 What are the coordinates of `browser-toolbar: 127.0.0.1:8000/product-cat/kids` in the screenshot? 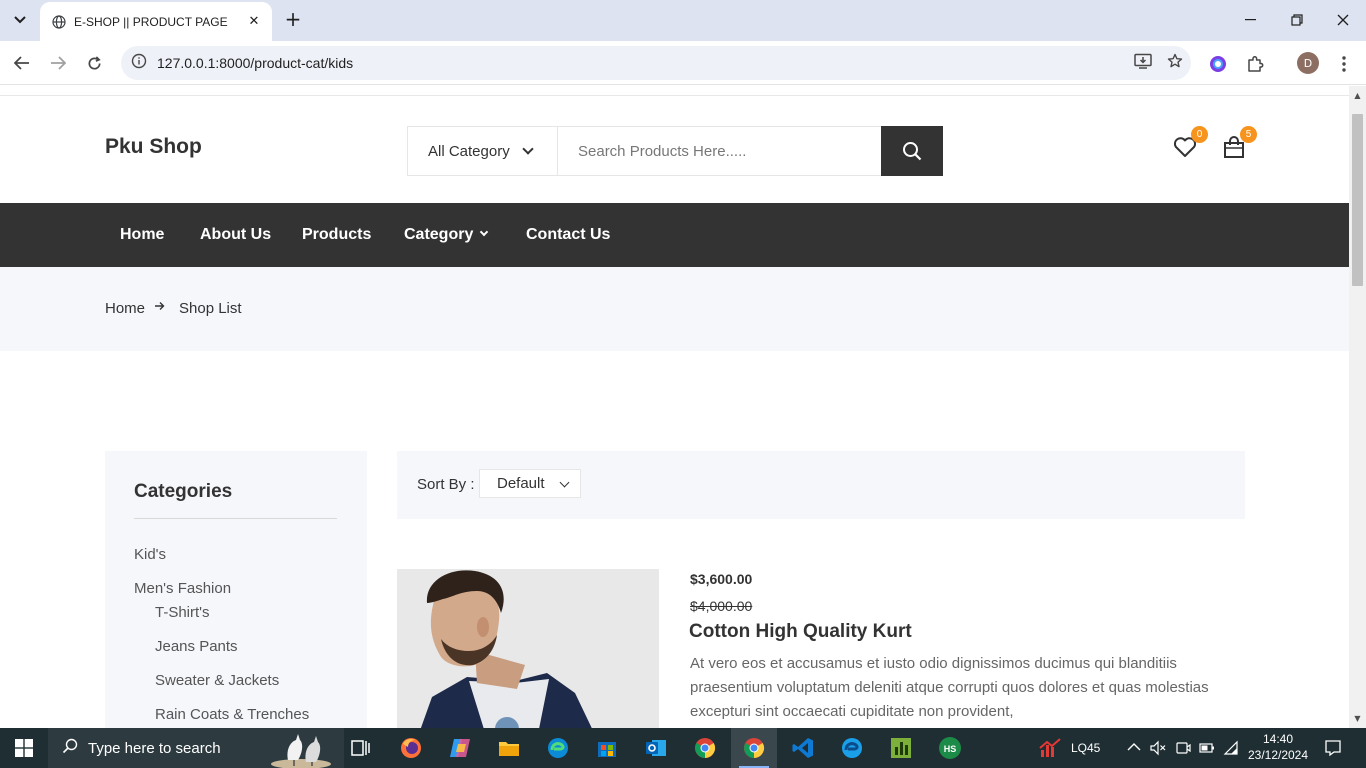 It's located at (683, 63).